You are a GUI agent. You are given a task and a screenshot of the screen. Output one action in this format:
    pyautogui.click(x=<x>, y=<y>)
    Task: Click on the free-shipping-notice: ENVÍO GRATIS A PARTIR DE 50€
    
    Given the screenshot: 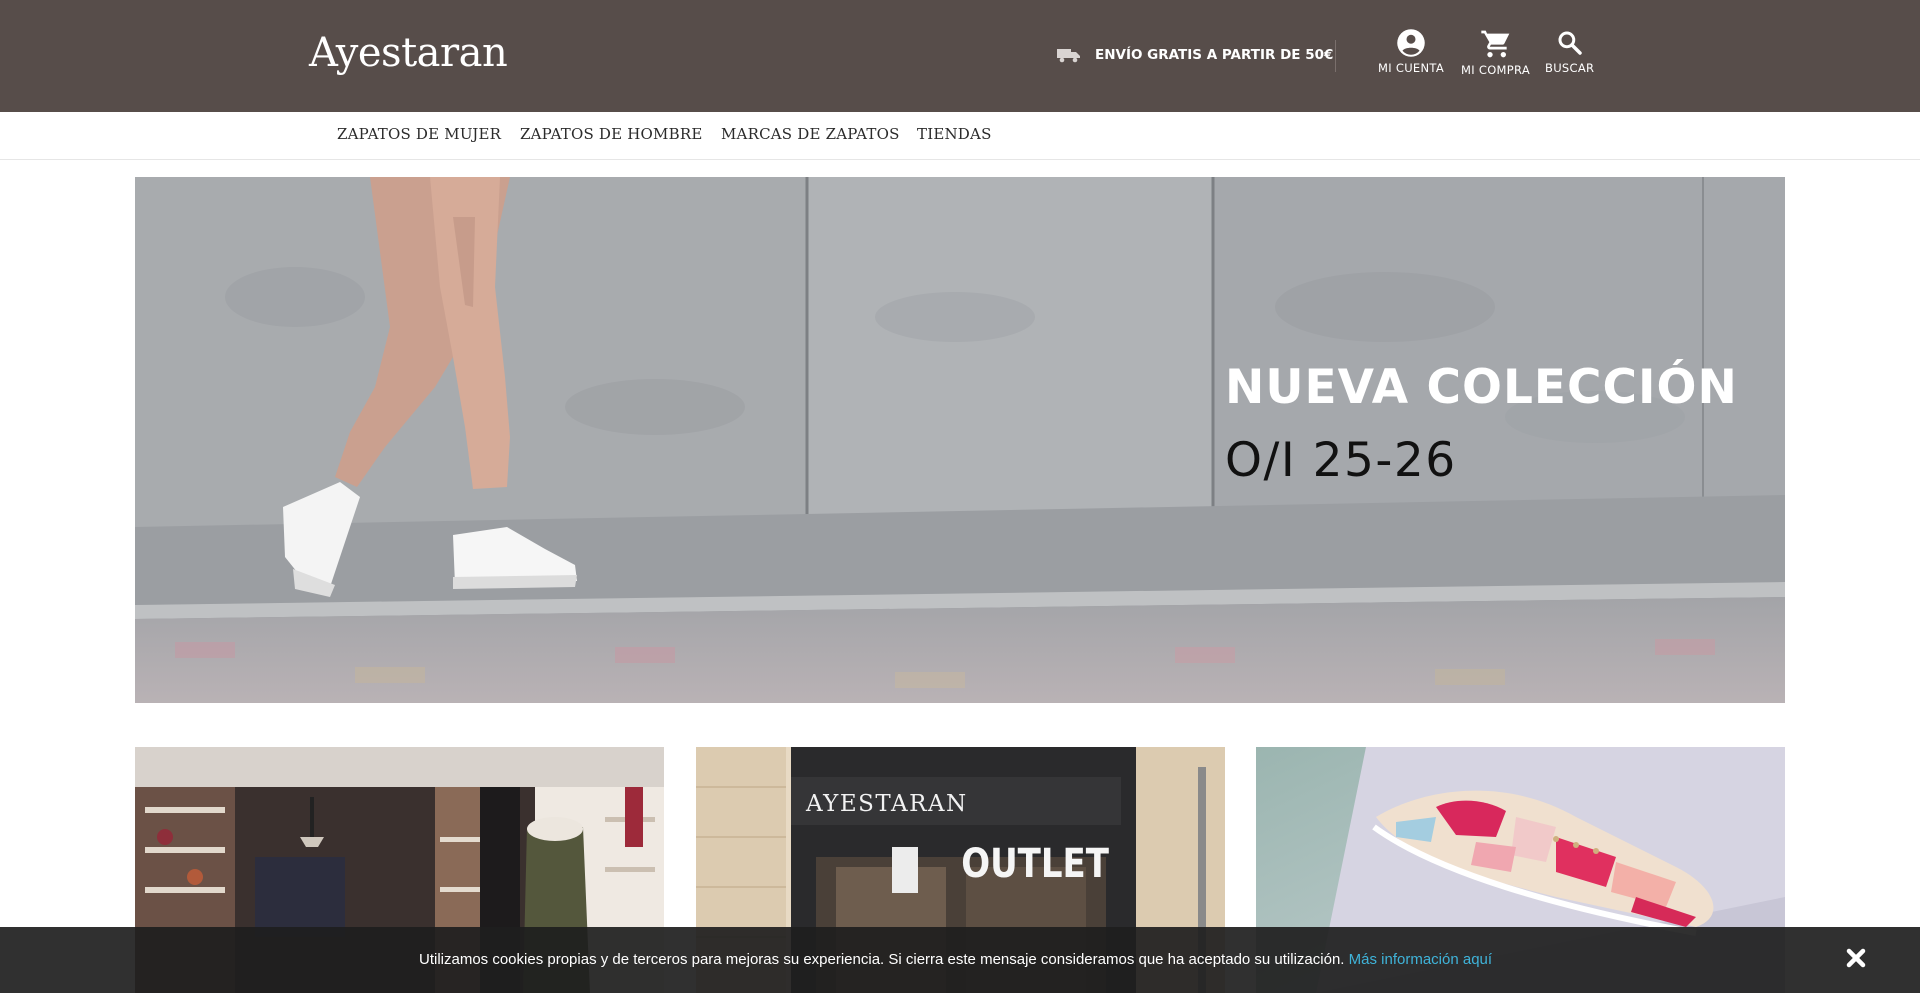 What is the action you would take?
    pyautogui.click(x=1195, y=55)
    